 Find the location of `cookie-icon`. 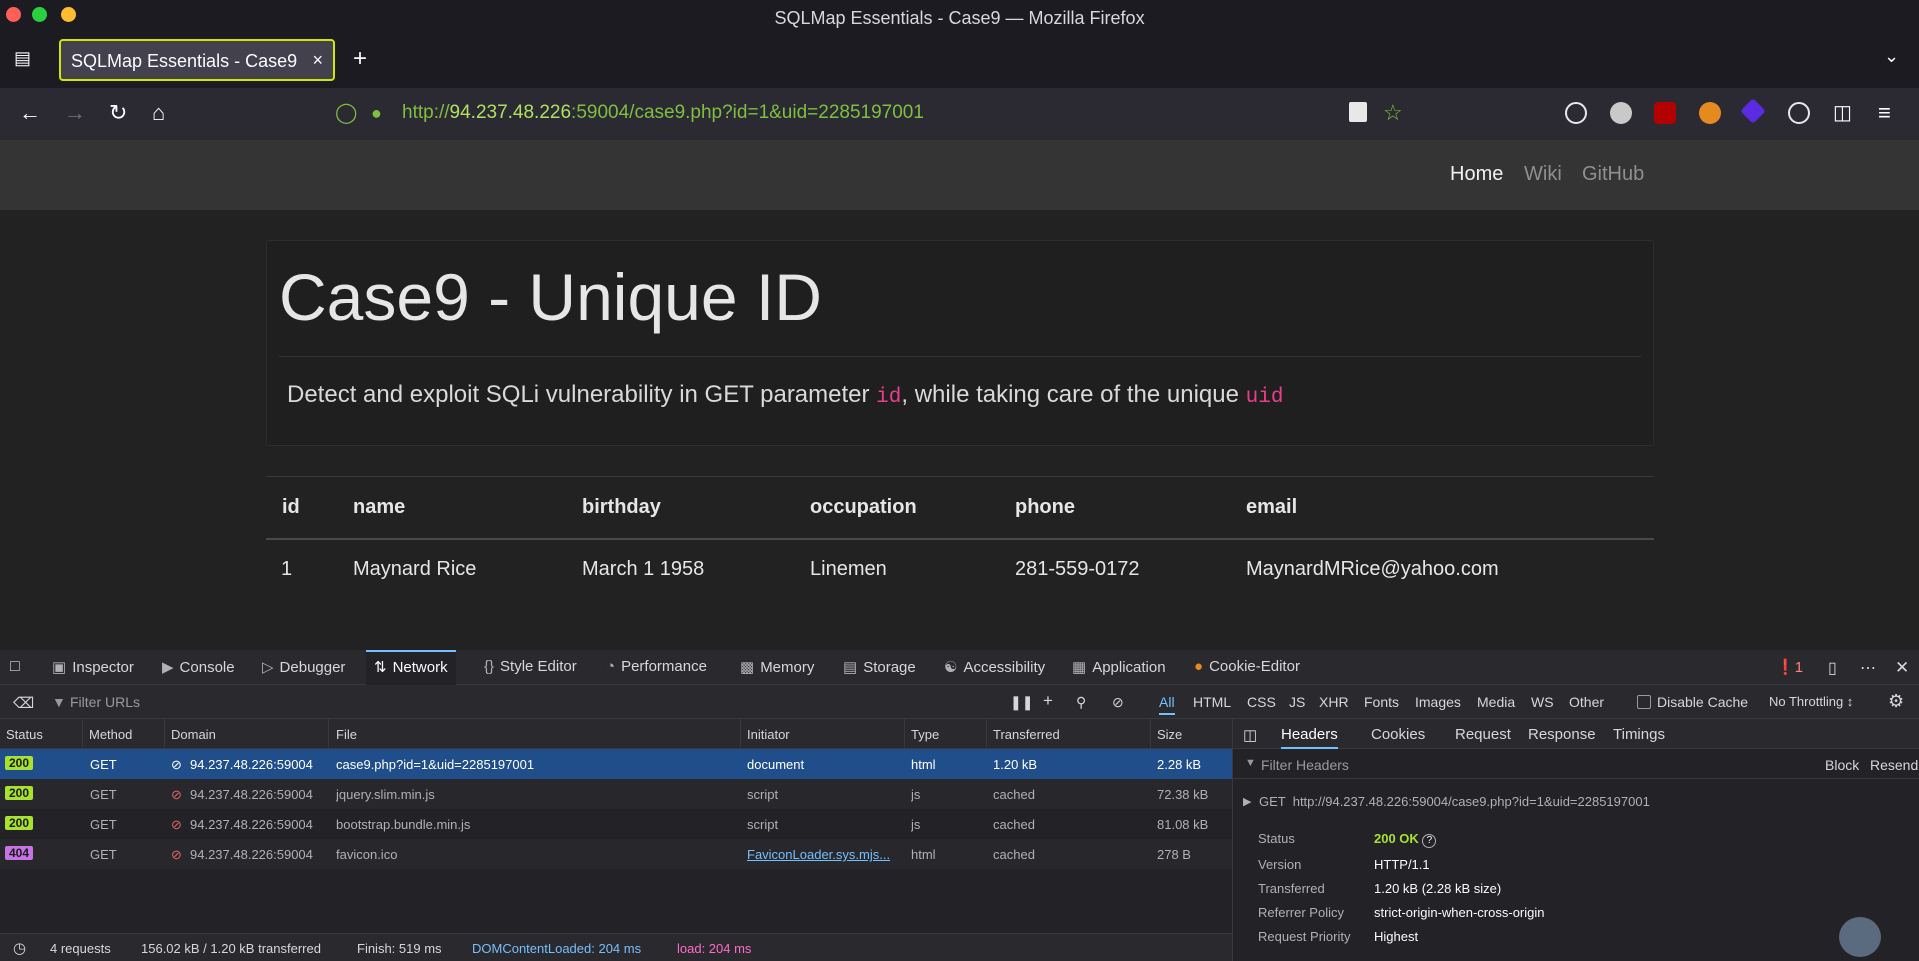

cookie-icon is located at coordinates (1799, 113).